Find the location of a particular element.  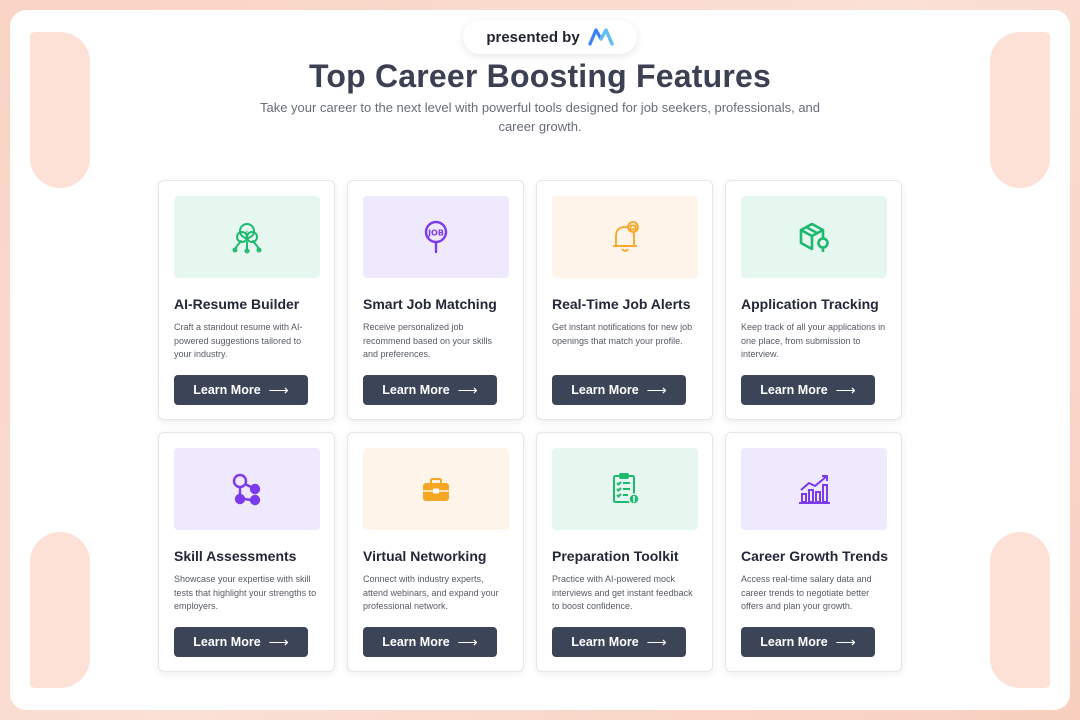

card-media: $ is located at coordinates (247, 237).